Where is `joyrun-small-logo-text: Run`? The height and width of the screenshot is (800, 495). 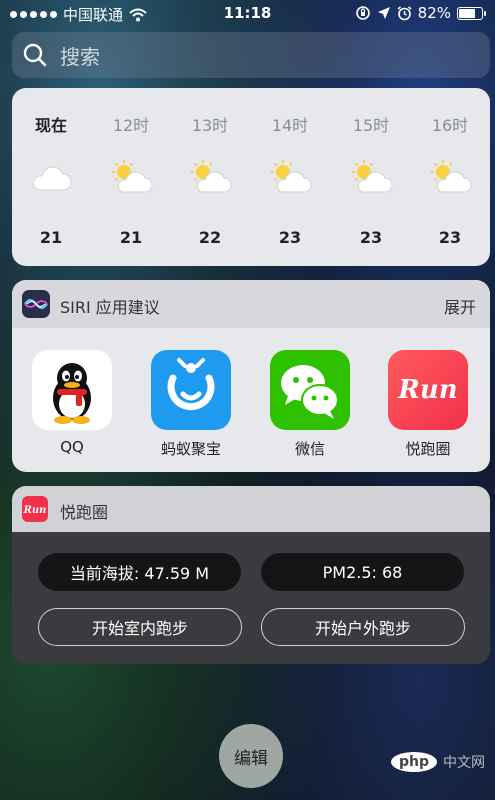
joyrun-small-logo-text: Run is located at coordinates (35, 510).